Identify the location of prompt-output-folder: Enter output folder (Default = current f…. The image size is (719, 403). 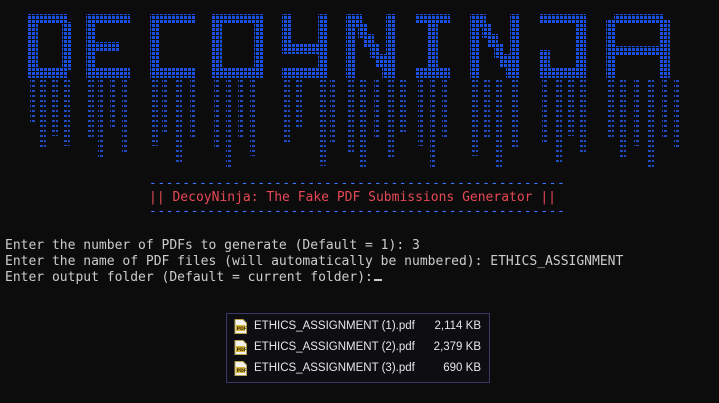
(193, 278).